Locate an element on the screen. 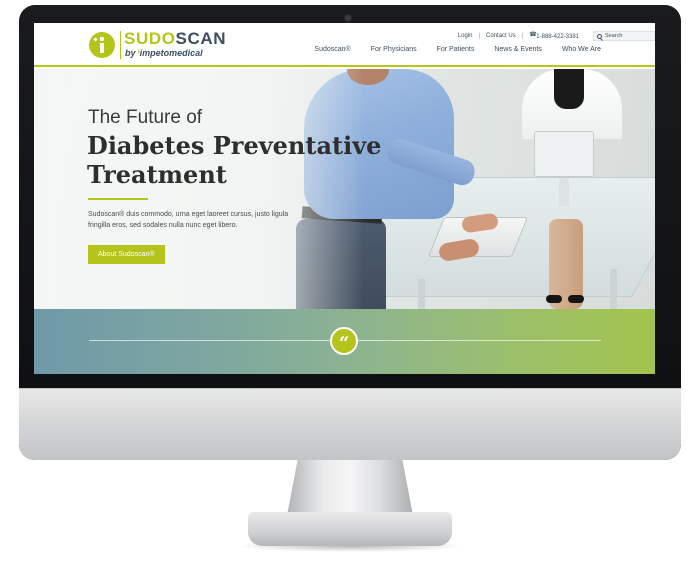 The width and height of the screenshot is (700, 569). hero-title-line1: Diabetes Preventative is located at coordinates (234, 145).